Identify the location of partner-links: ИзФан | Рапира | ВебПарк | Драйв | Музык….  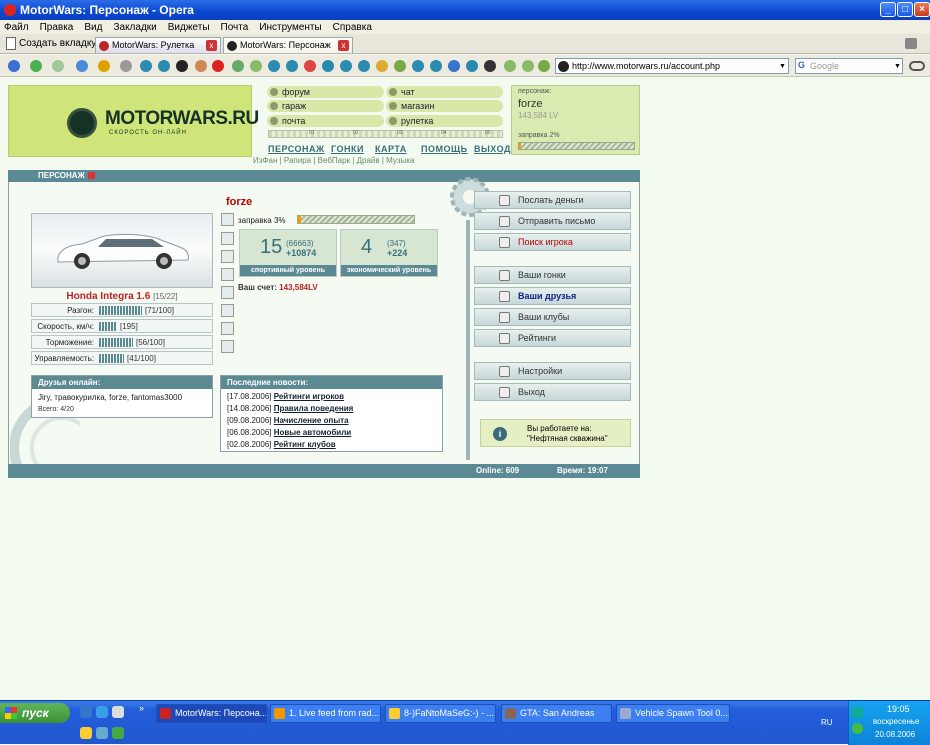
(333, 160).